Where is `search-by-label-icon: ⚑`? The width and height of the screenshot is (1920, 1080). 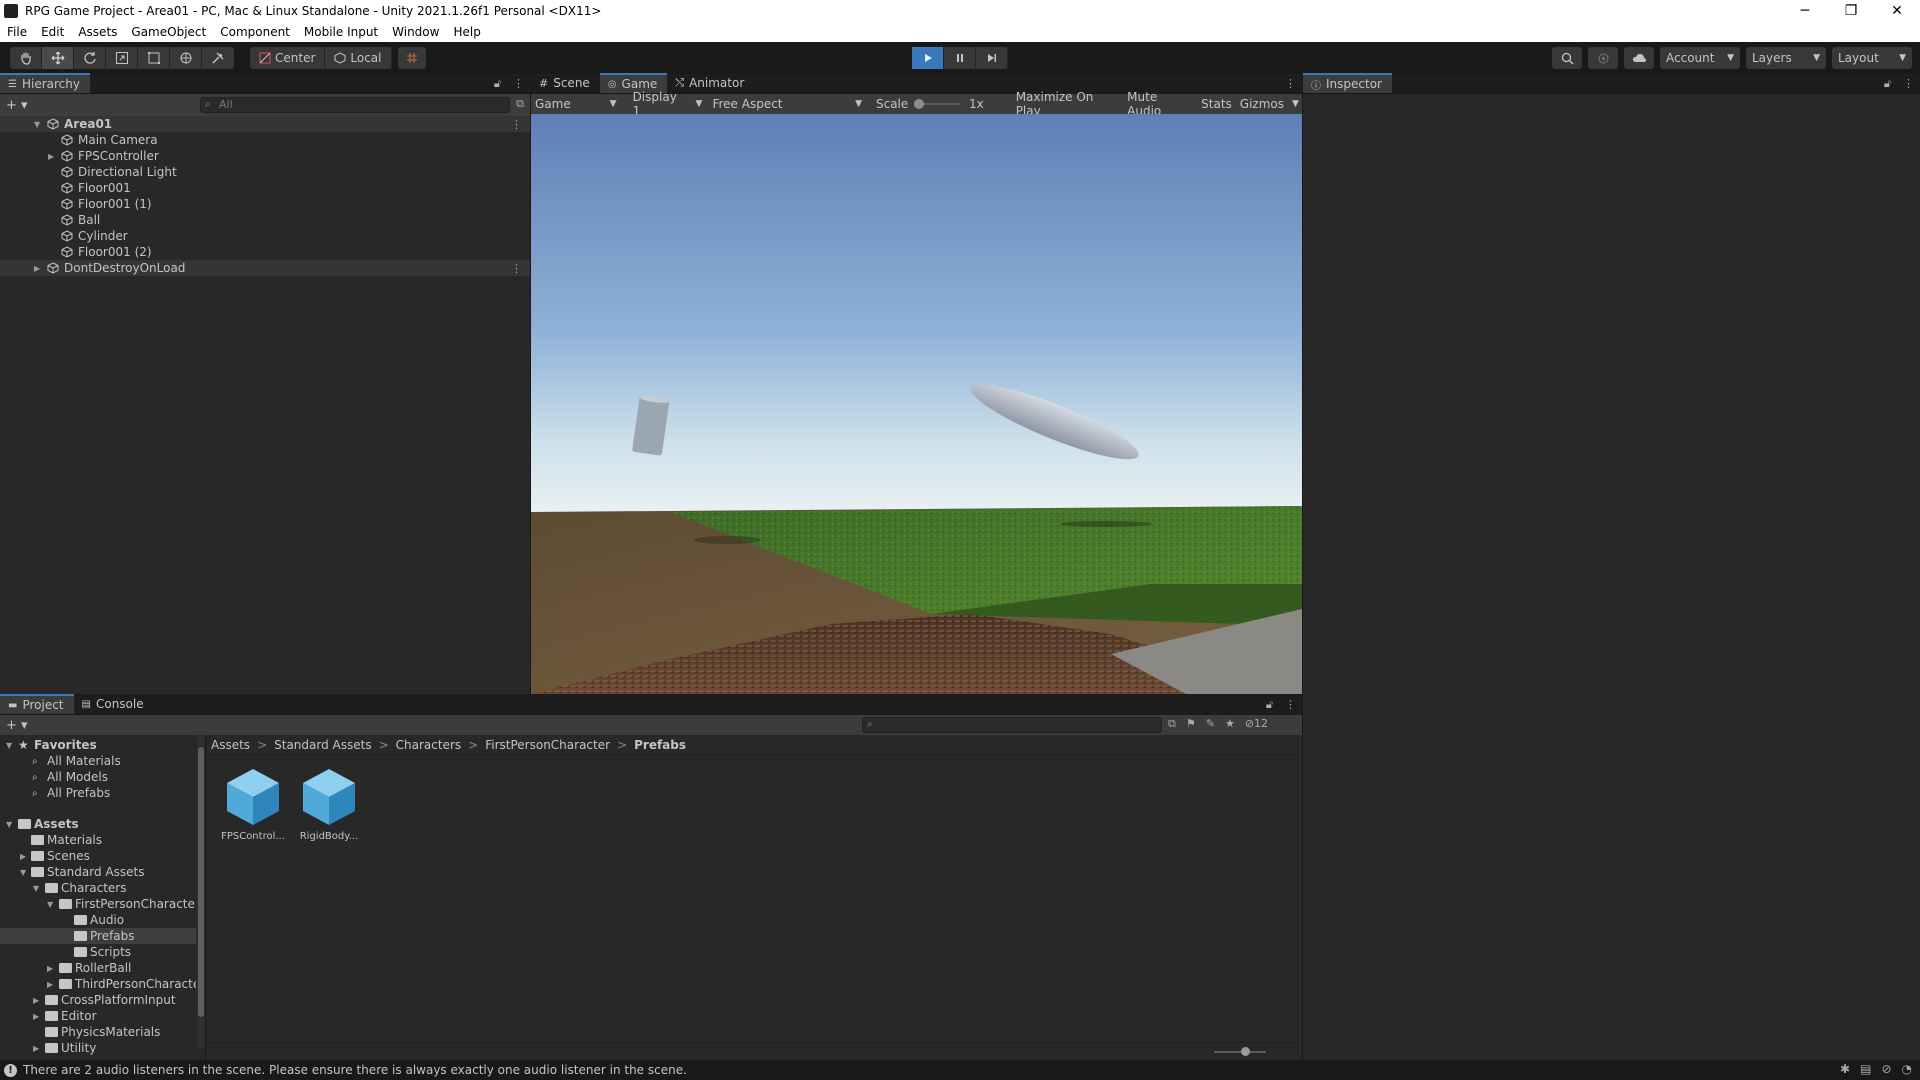
search-by-label-icon: ⚑ is located at coordinates (1191, 724).